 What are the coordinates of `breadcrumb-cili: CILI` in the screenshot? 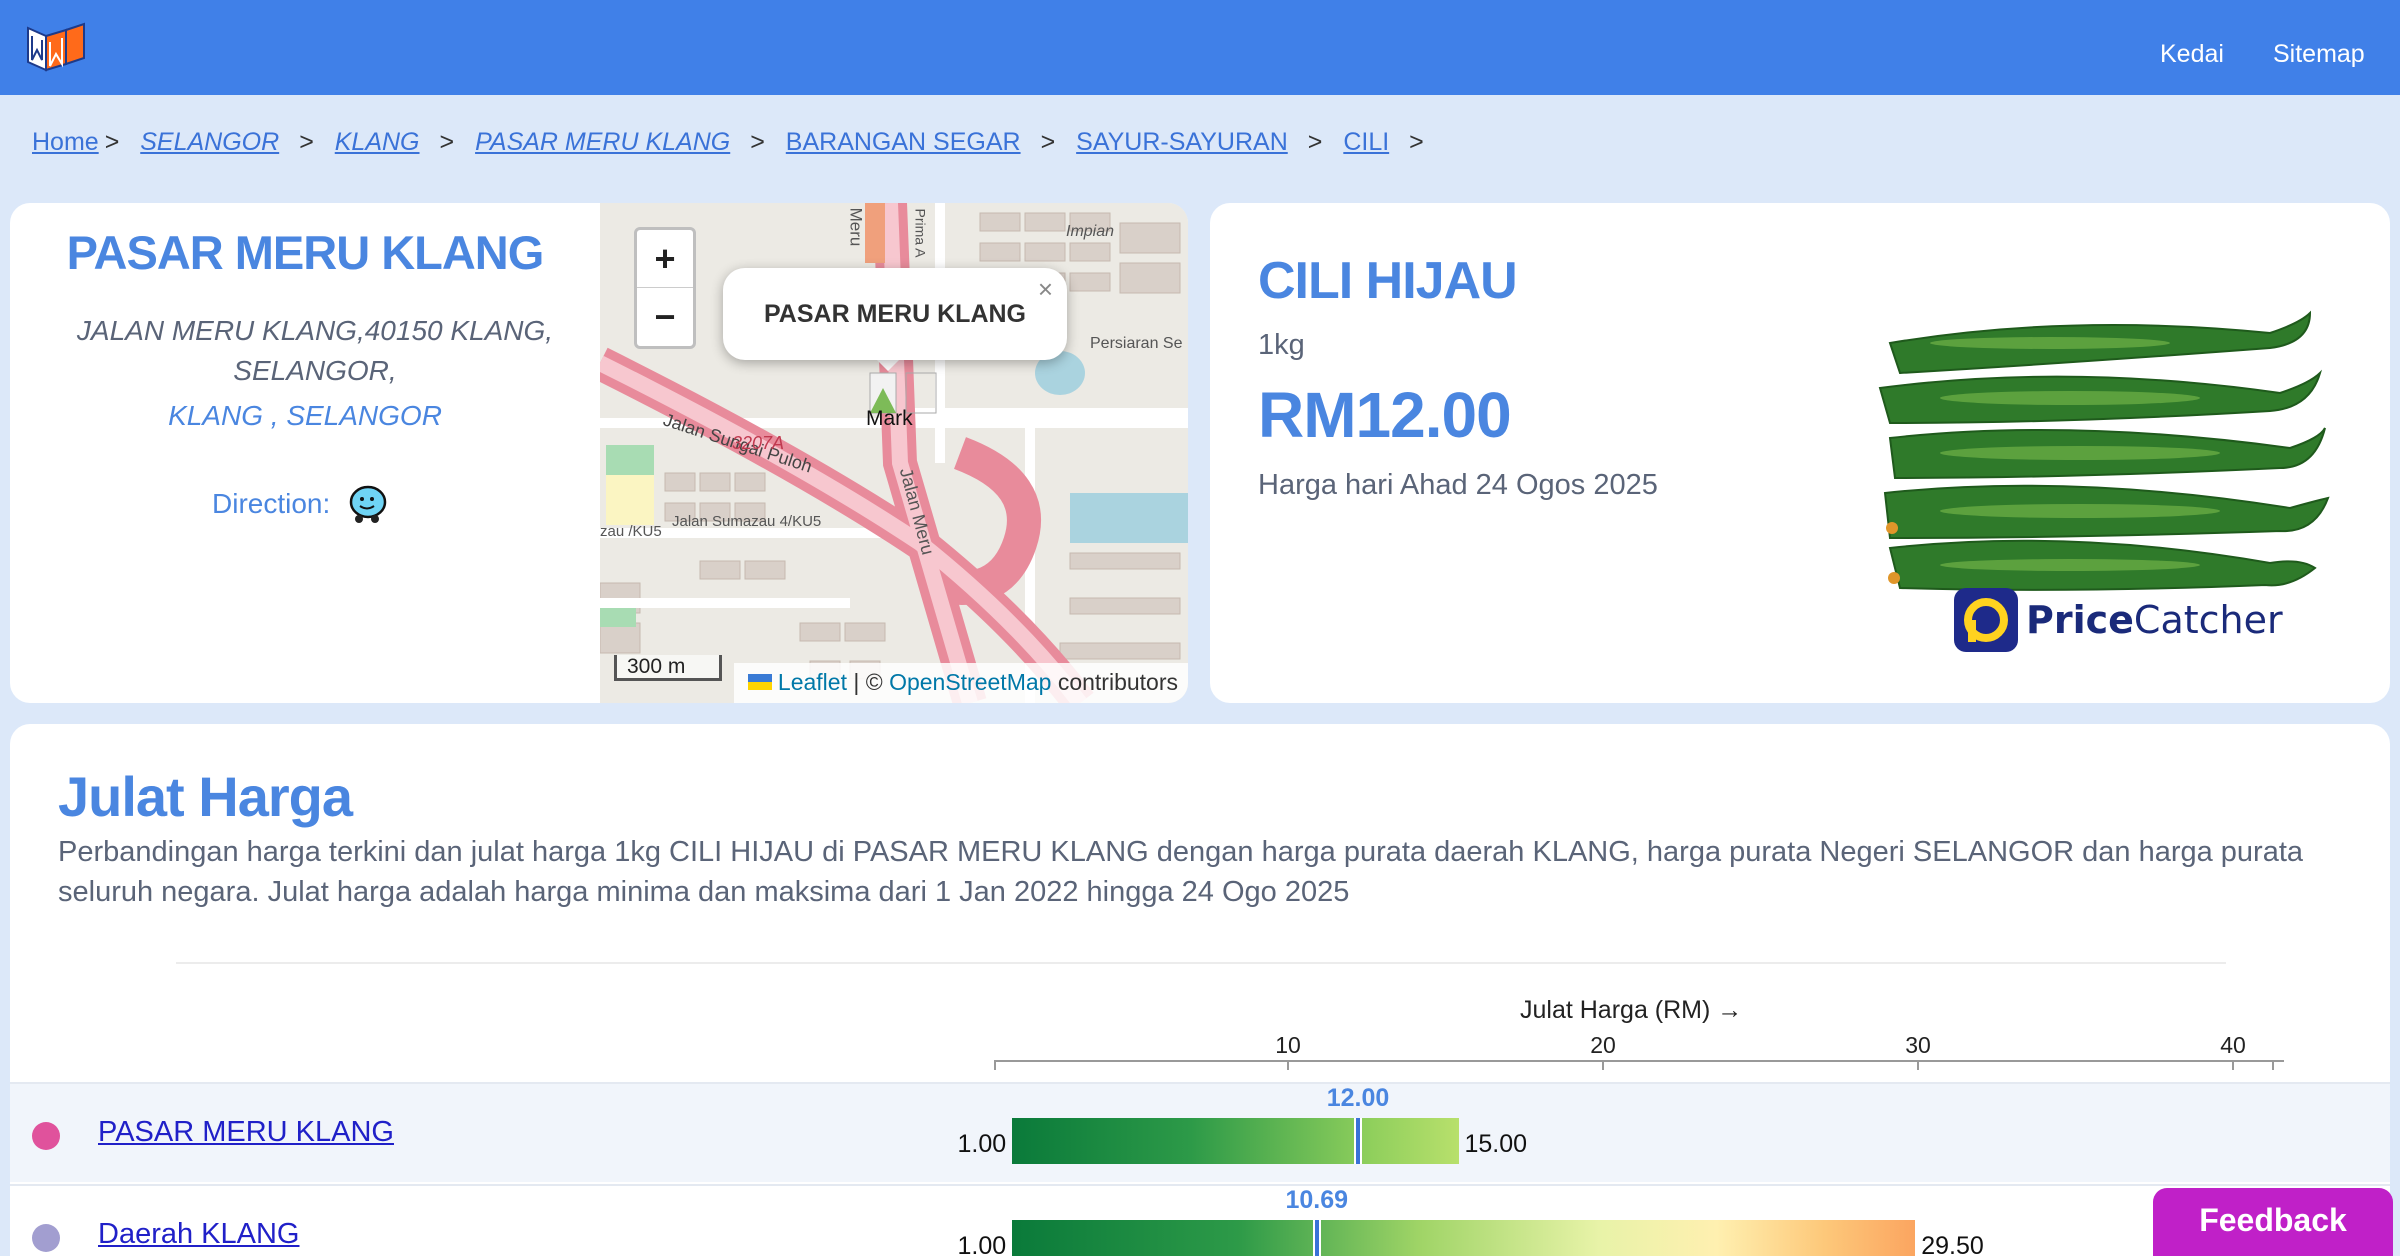 It's located at (1366, 142).